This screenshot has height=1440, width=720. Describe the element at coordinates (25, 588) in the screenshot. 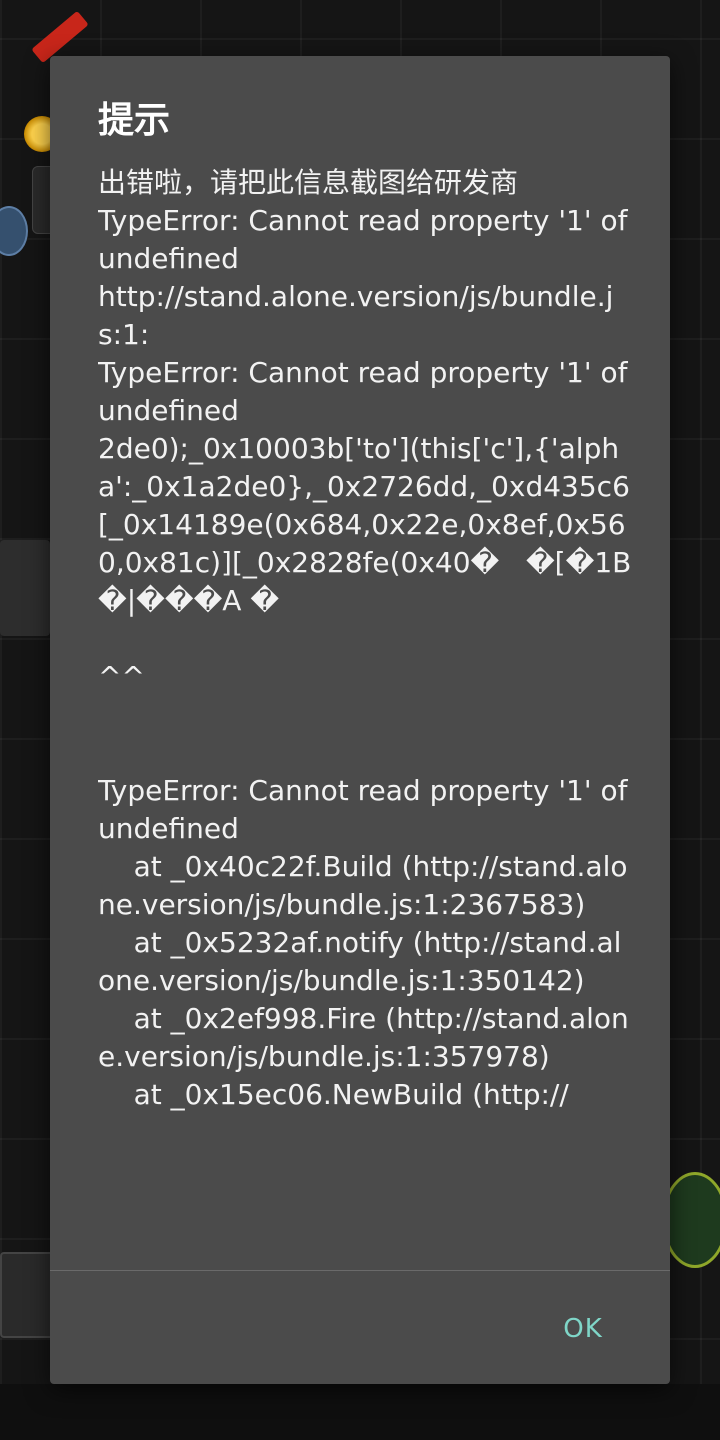

I see `side-tab-decoration` at that location.